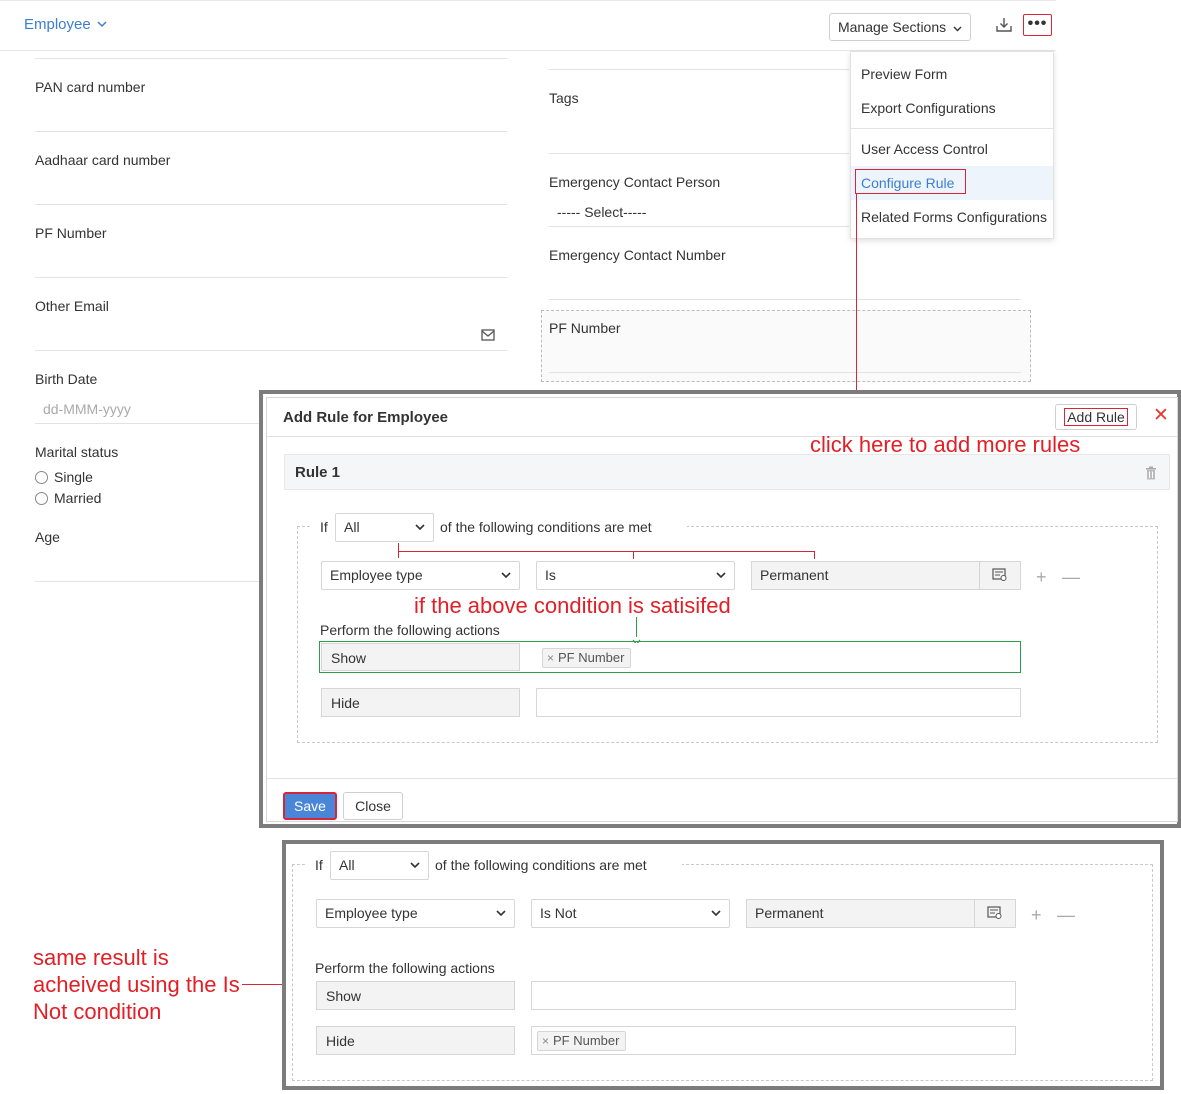 Image resolution: width=1181 pixels, height=1094 pixels. Describe the element at coordinates (928, 108) in the screenshot. I see `menu-item-export-configurations: Export Configurations` at that location.